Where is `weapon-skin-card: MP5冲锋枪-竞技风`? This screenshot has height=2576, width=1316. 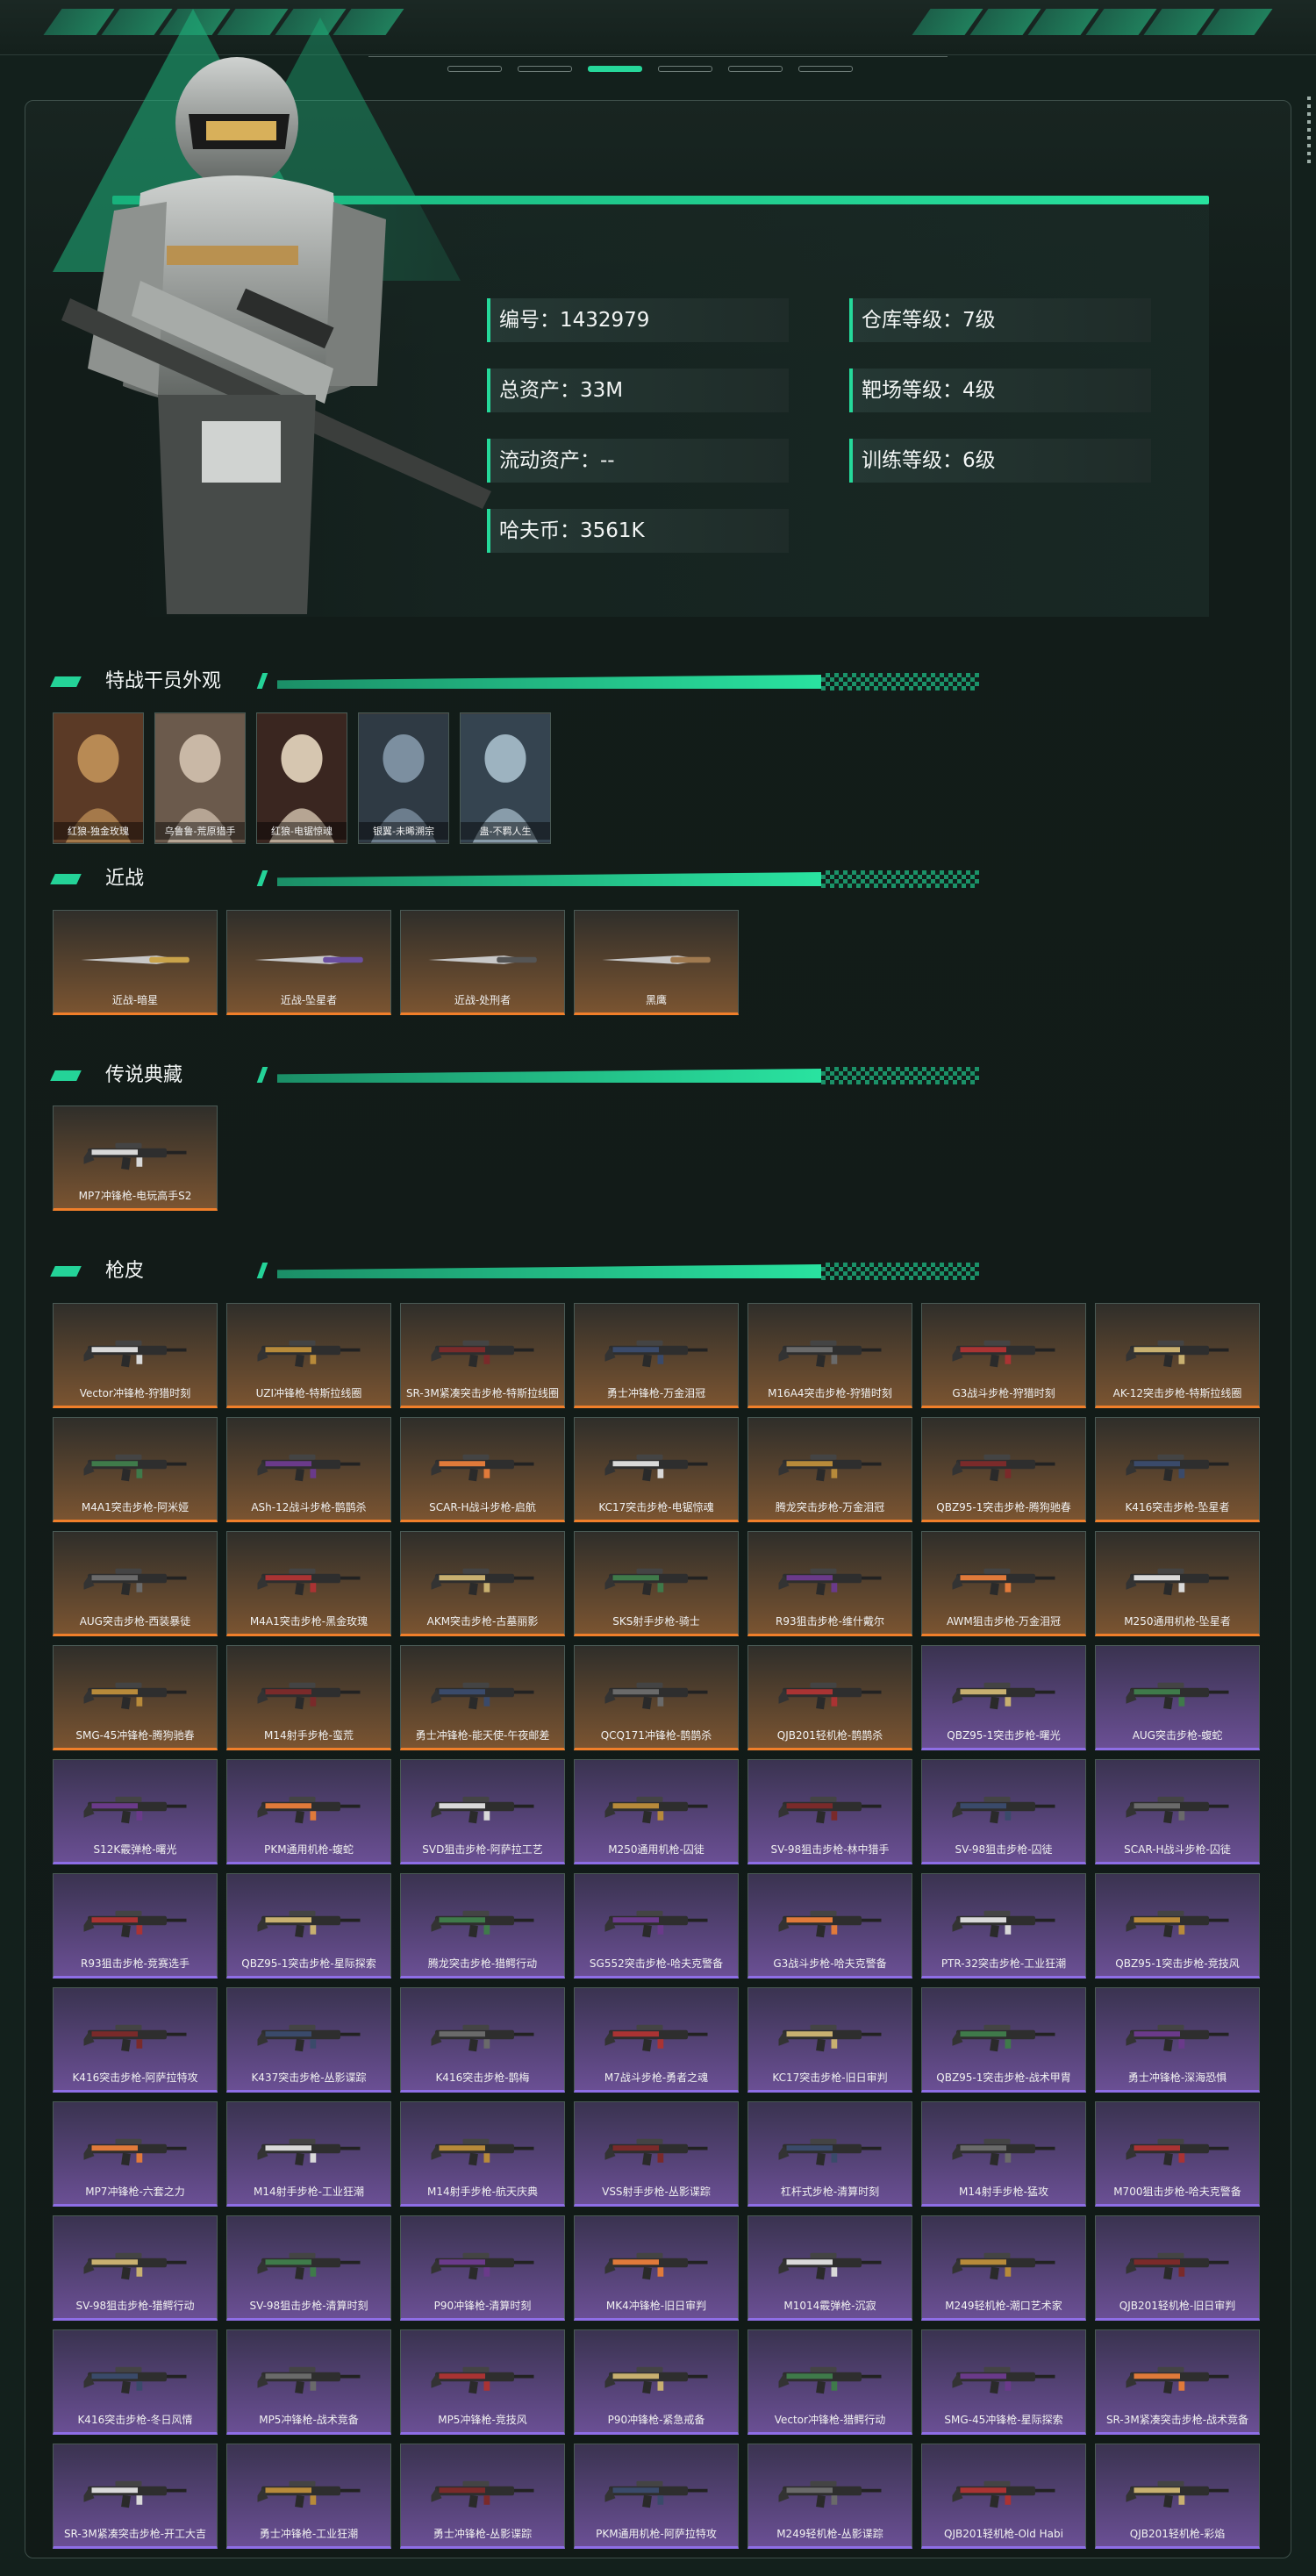 weapon-skin-card: MP5冲锋枪-竞技风 is located at coordinates (483, 2382).